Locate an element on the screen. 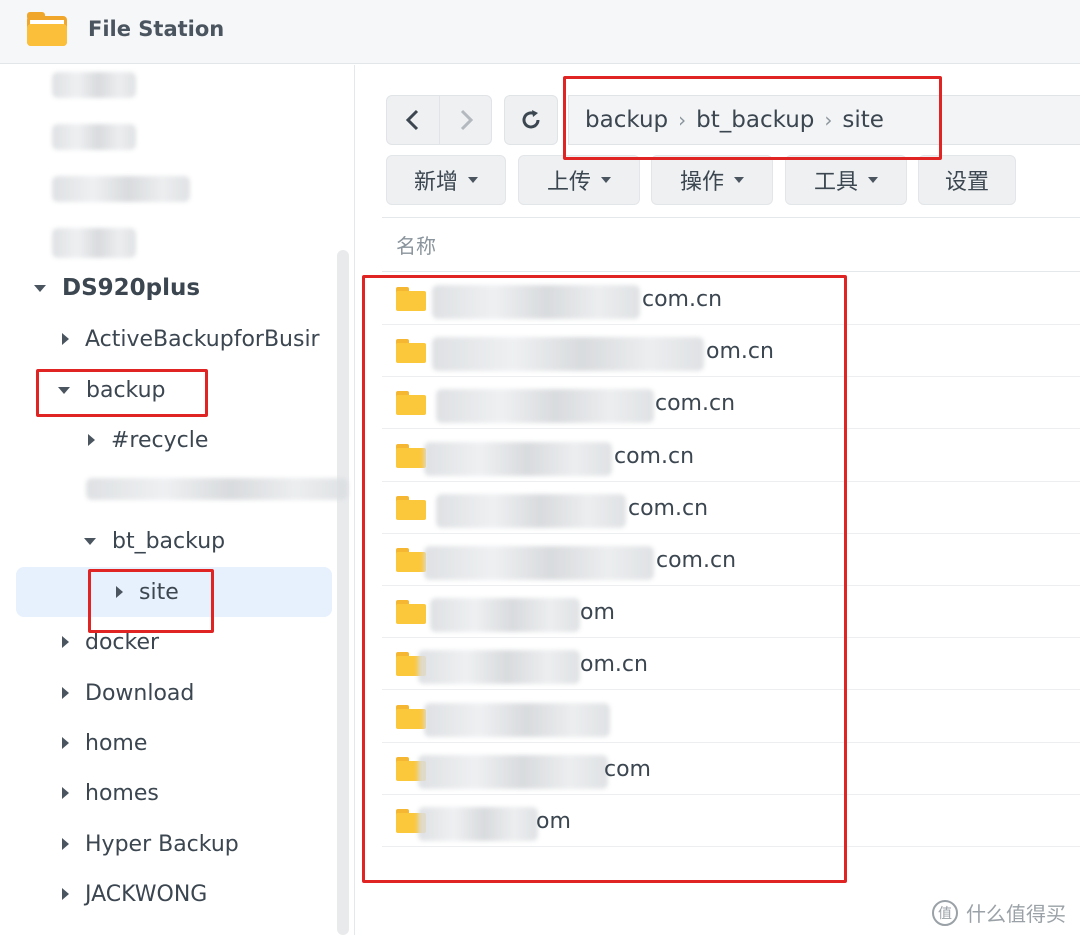  tree-item-bt-backup: bt_backup is located at coordinates (154, 541).